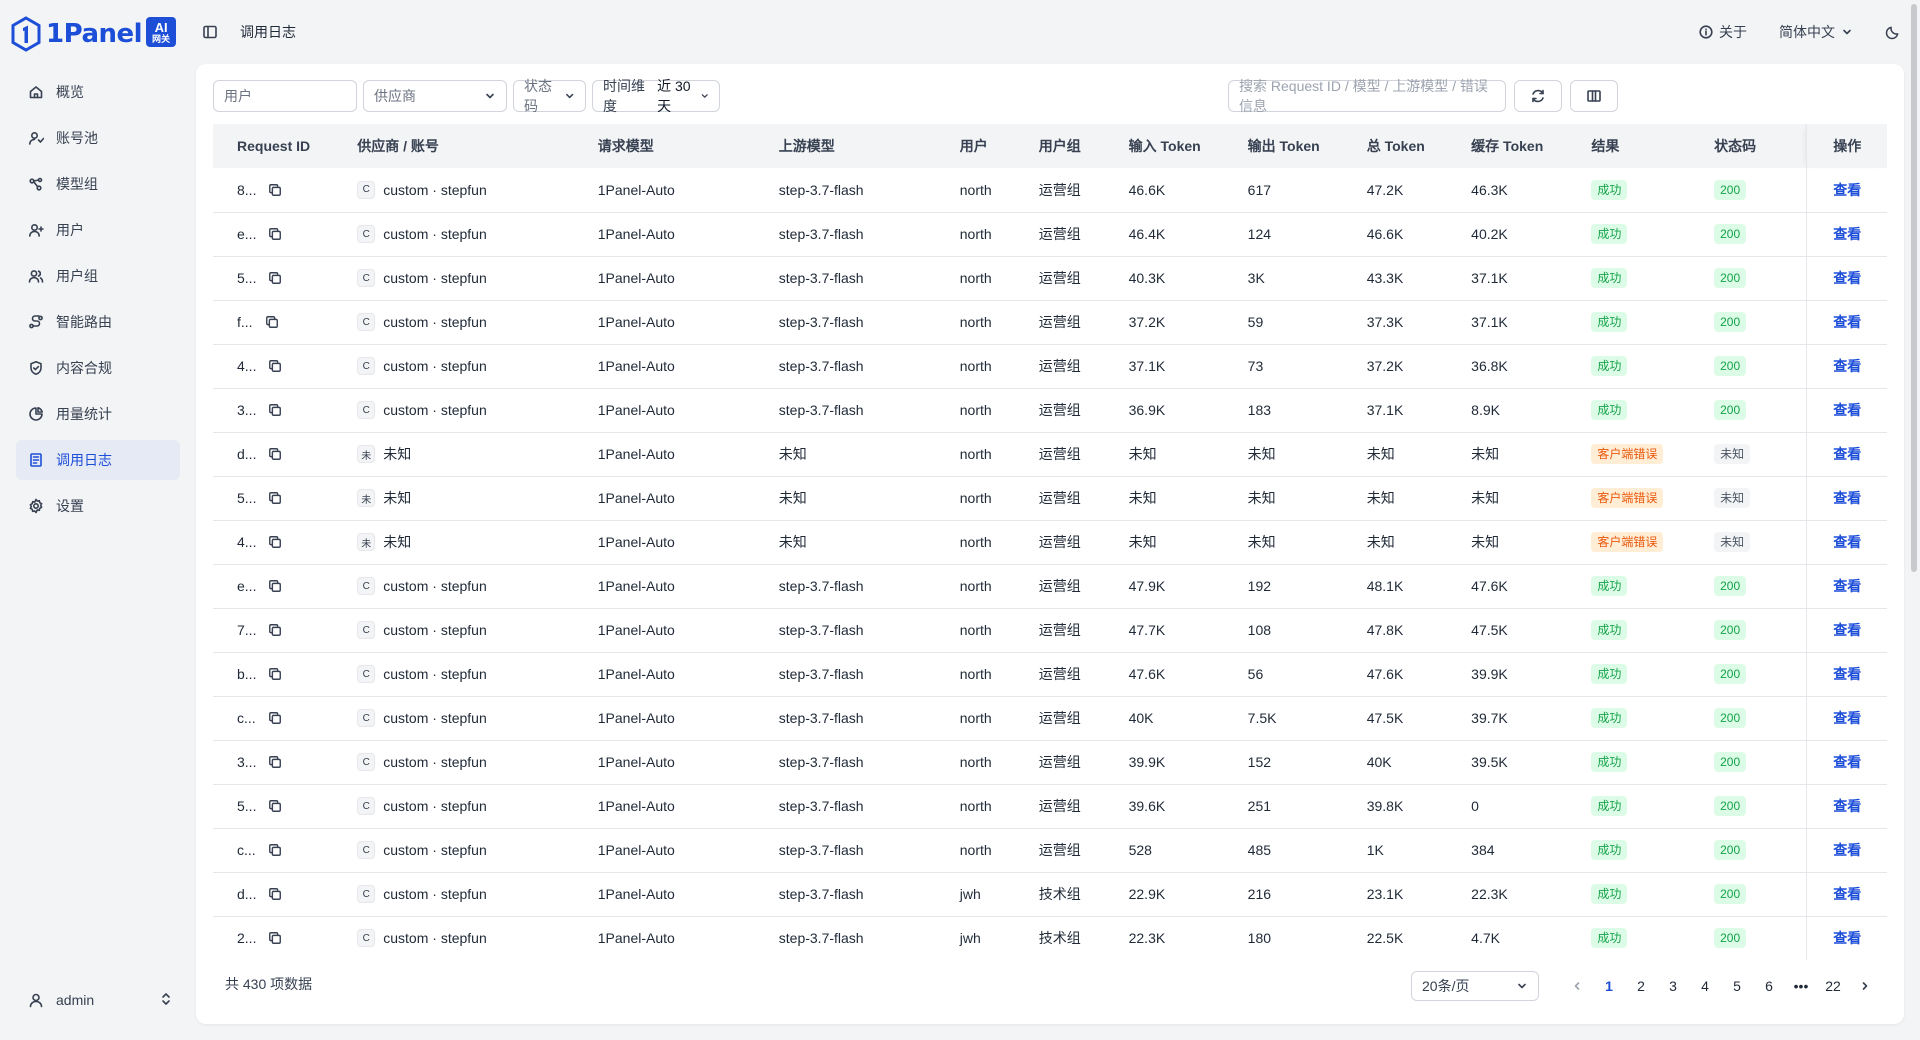 The width and height of the screenshot is (1920, 1040). What do you see at coordinates (1629, 542) in the screenshot?
I see `result-cell: 客户端错误` at bounding box center [1629, 542].